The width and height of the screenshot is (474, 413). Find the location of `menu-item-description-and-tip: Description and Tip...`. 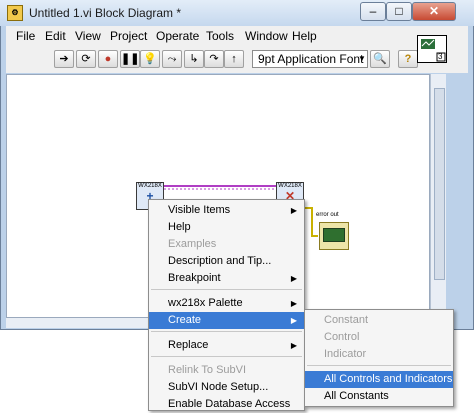

menu-item-description-and-tip: Description and Tip... is located at coordinates (226, 261).